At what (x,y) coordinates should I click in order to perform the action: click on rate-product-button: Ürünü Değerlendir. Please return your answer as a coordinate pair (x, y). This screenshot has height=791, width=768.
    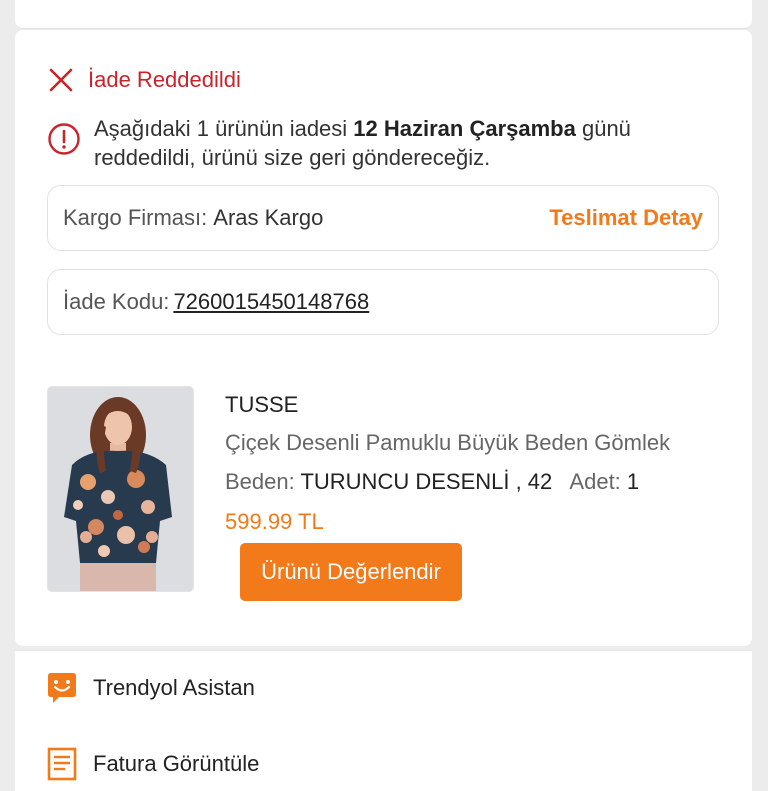
    Looking at the image, I should click on (351, 572).